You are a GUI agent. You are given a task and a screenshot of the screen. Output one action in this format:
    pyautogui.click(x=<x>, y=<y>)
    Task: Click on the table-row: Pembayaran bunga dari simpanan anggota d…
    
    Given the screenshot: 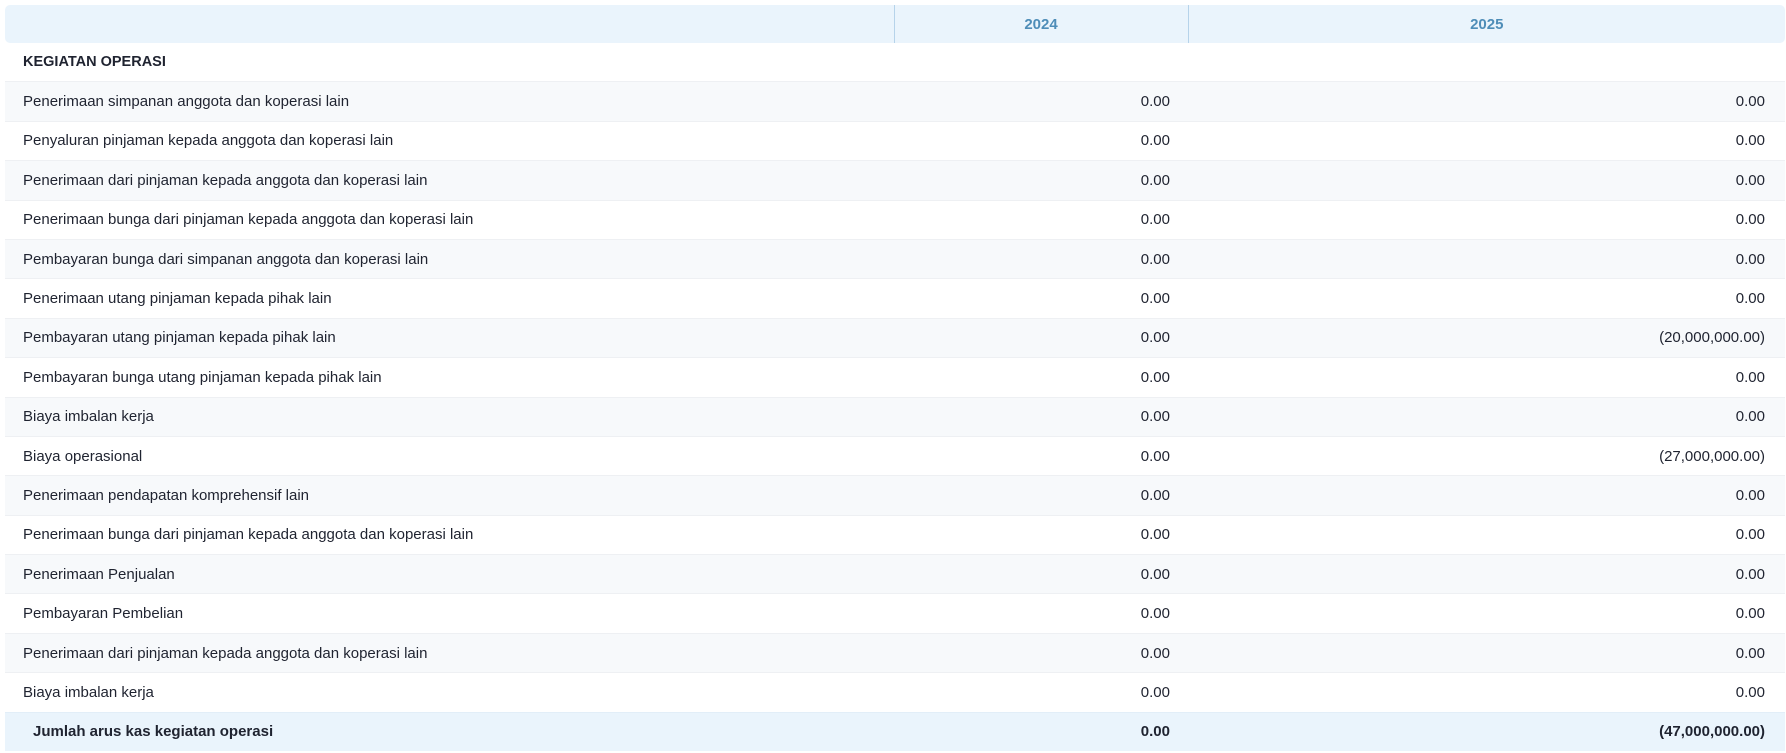 What is the action you would take?
    pyautogui.click(x=895, y=258)
    